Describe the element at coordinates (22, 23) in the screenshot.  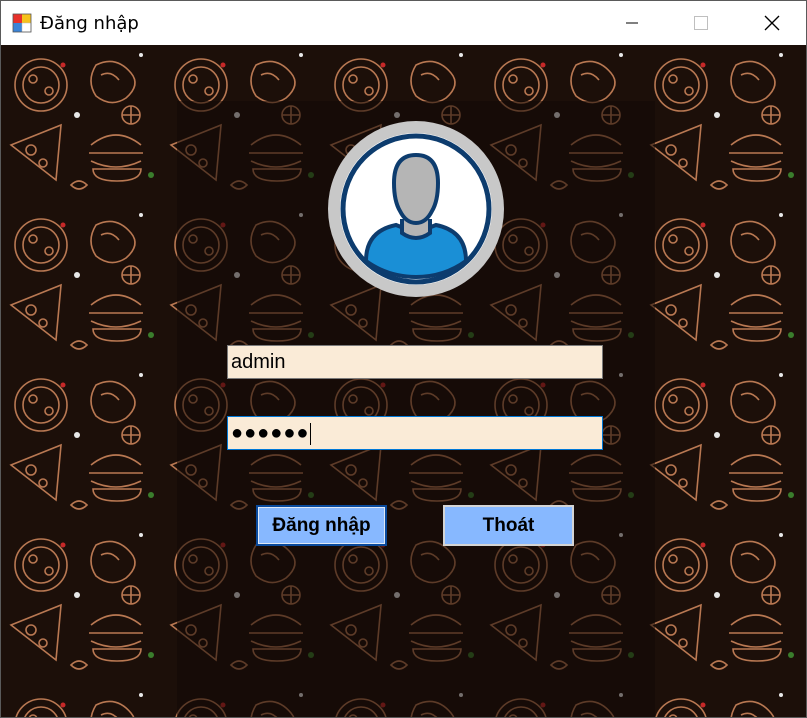
I see `app-icon` at that location.